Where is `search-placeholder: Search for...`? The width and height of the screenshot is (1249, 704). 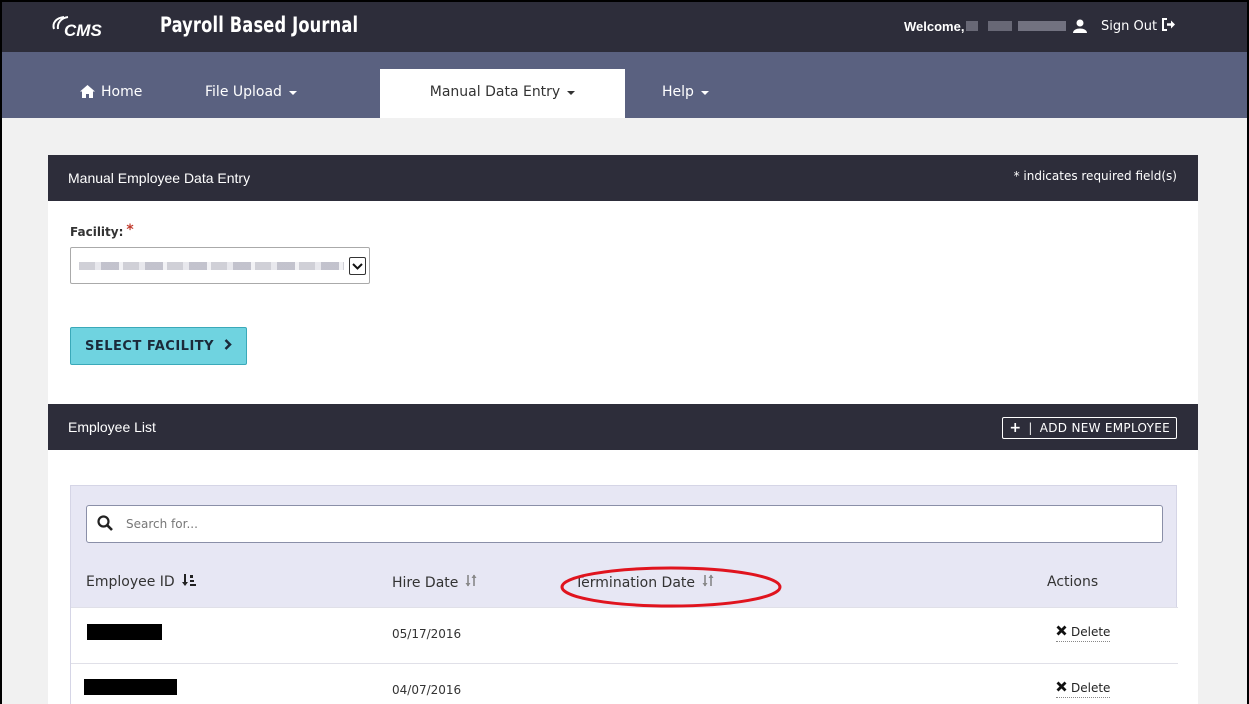
search-placeholder: Search for... is located at coordinates (162, 524).